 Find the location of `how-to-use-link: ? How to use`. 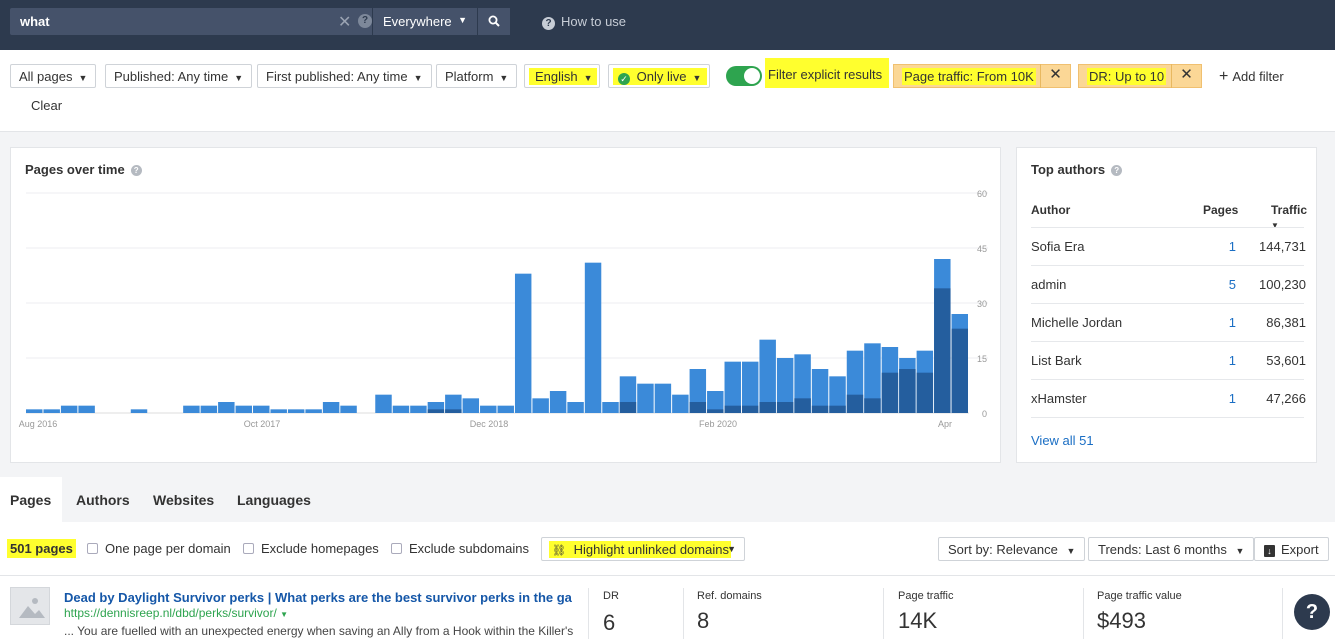

how-to-use-link: ? How to use is located at coordinates (584, 22).